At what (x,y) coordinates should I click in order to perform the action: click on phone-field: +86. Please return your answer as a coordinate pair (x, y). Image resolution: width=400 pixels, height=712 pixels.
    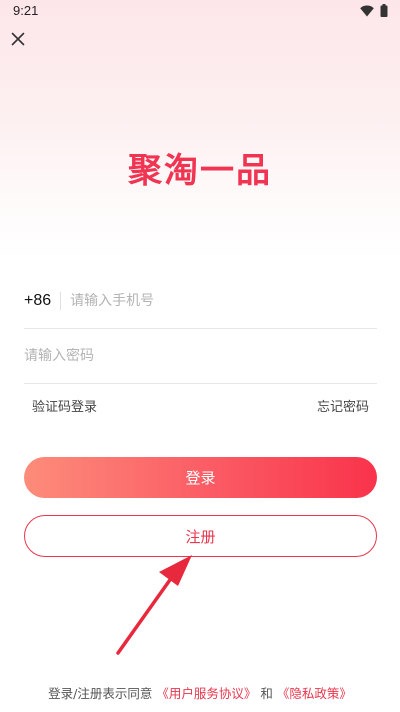
    Looking at the image, I should click on (200, 301).